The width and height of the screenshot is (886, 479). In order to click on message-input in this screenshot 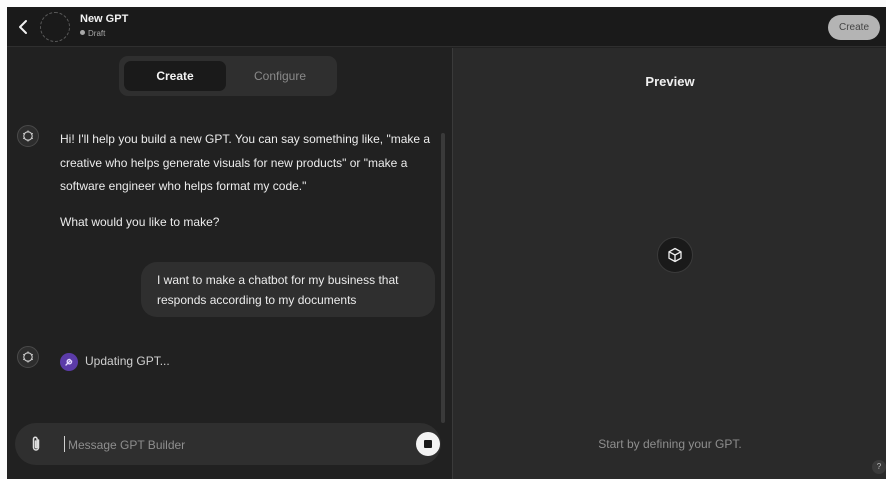, I will do `click(228, 445)`.